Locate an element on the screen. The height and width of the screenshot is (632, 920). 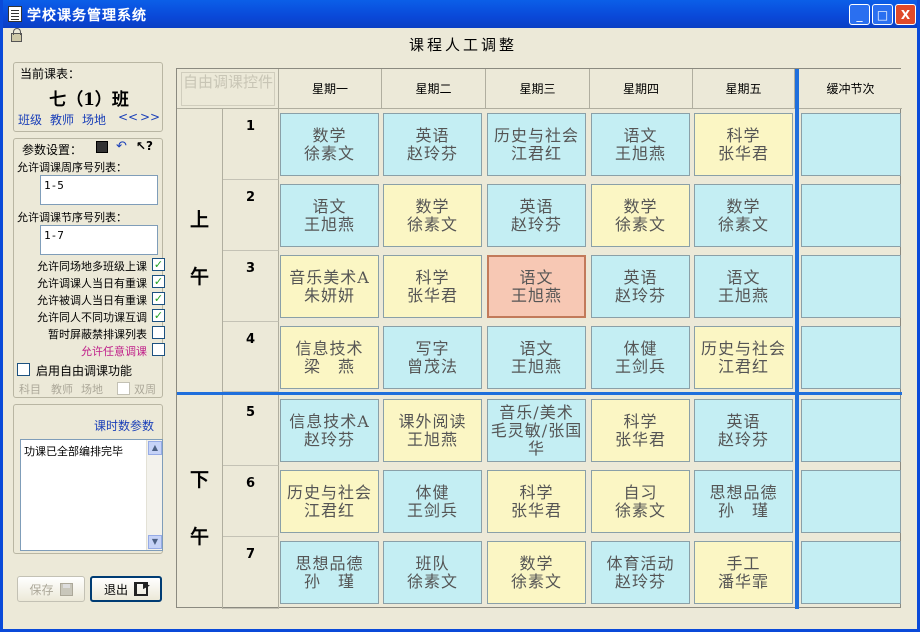
next-button: >> is located at coordinates (150, 117).